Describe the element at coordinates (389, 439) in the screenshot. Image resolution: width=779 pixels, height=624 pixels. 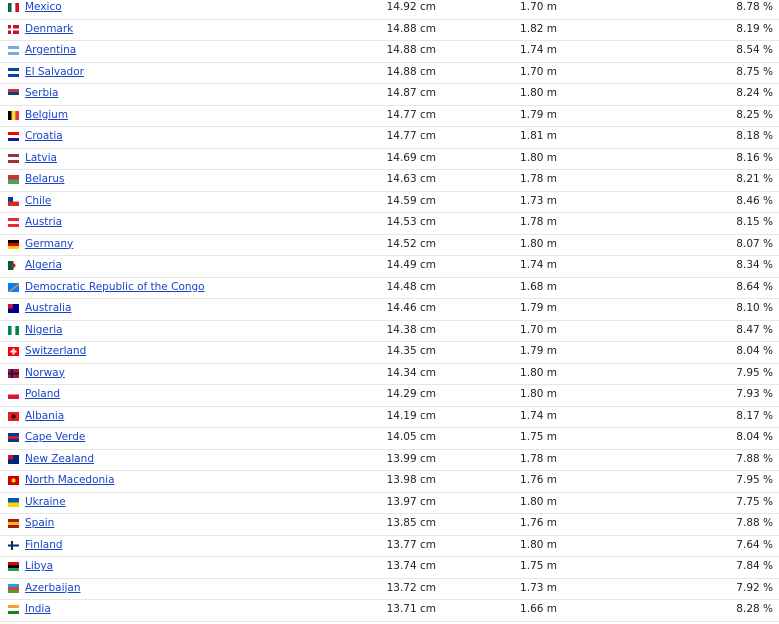
I see `table-row: Cape Verde 14.05 cm 1.75 m 8.04 %` at that location.